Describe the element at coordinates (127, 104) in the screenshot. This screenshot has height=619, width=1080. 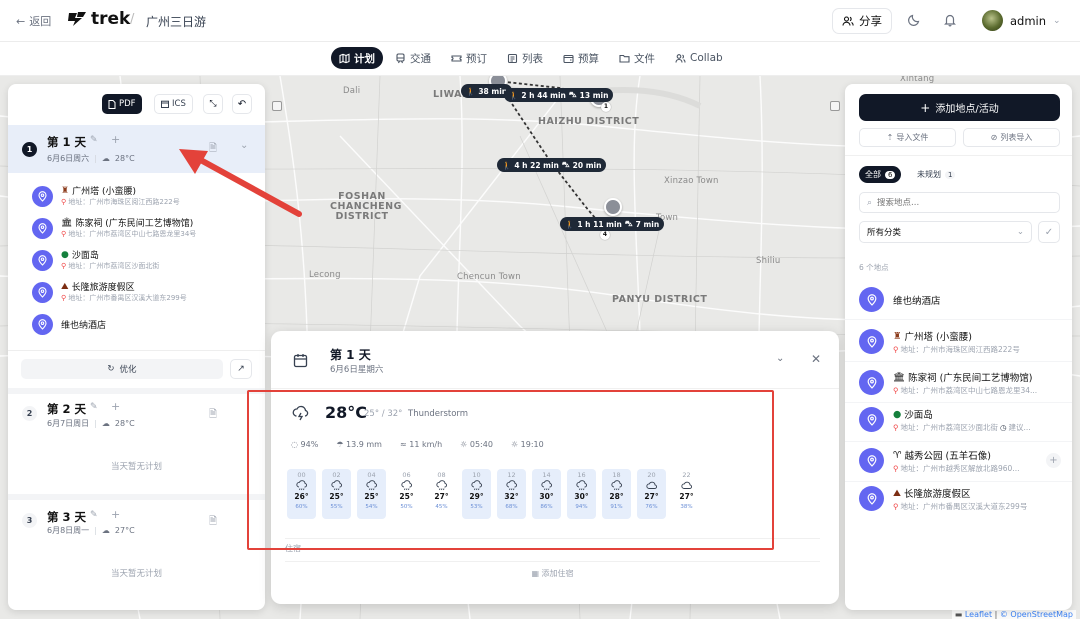
I see `pdf-label: PDF` at that location.